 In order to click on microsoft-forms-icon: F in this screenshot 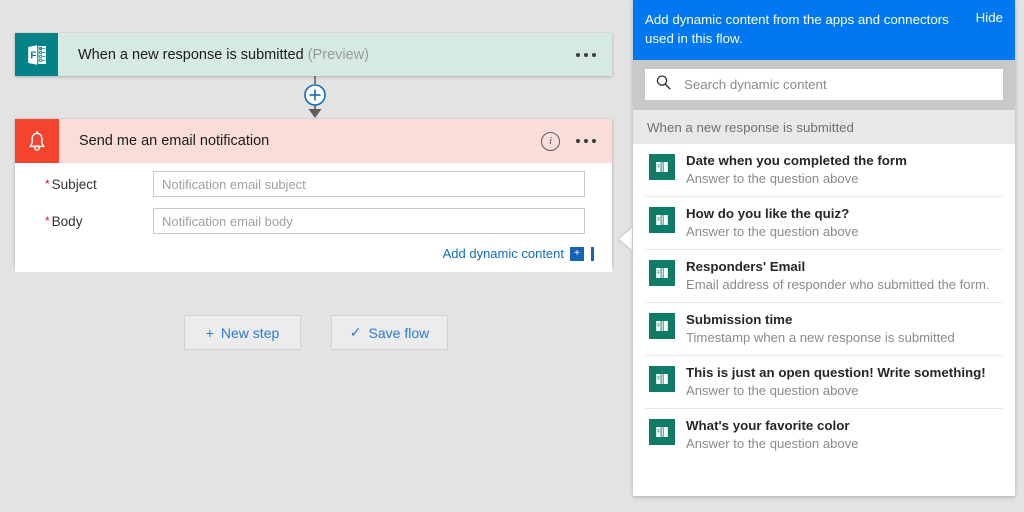, I will do `click(36, 54)`.